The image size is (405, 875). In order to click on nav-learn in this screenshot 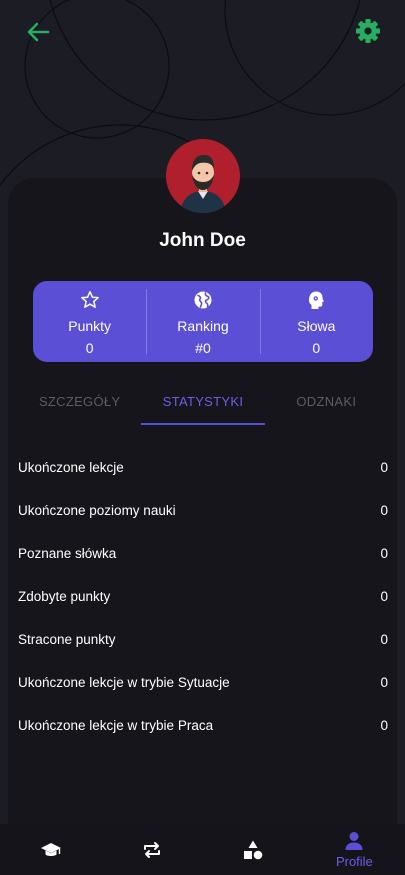, I will do `click(50, 849)`.